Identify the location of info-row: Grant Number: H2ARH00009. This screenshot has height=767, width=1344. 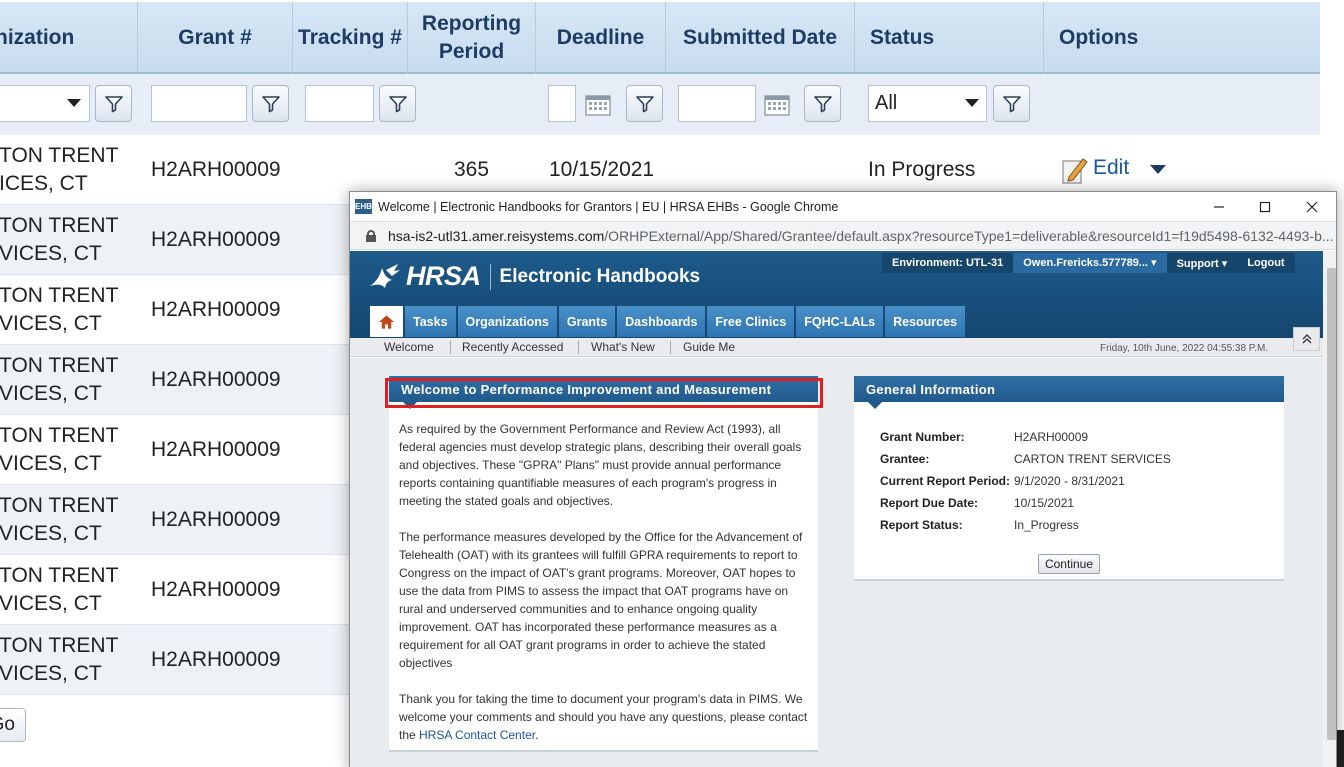
(984, 437).